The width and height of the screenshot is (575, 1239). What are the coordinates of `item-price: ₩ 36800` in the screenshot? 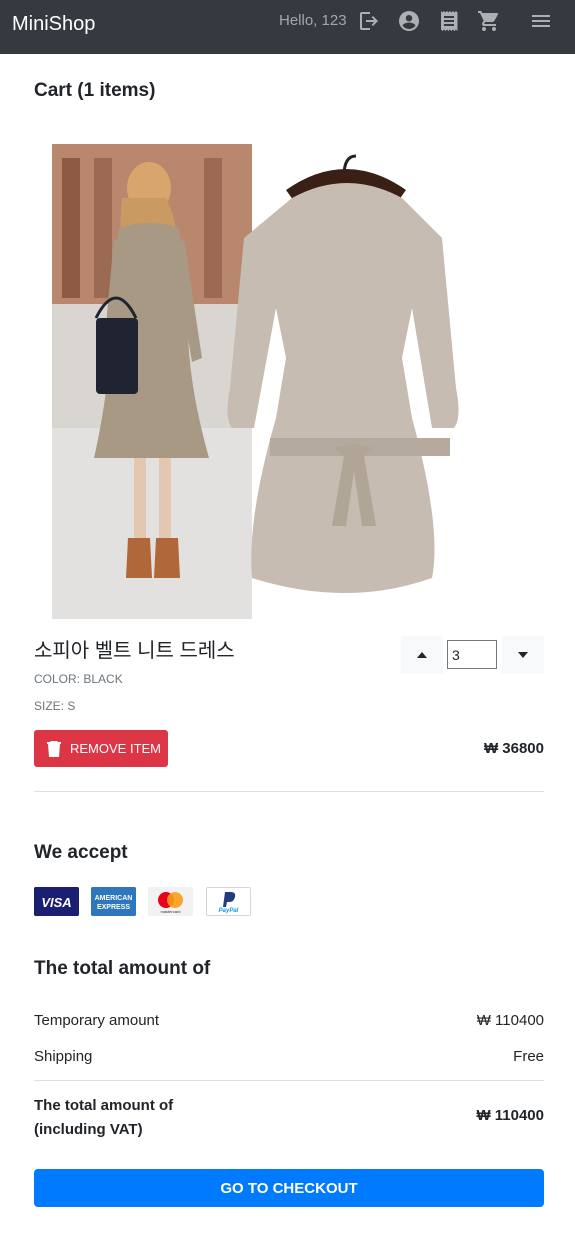 It's located at (513, 748).